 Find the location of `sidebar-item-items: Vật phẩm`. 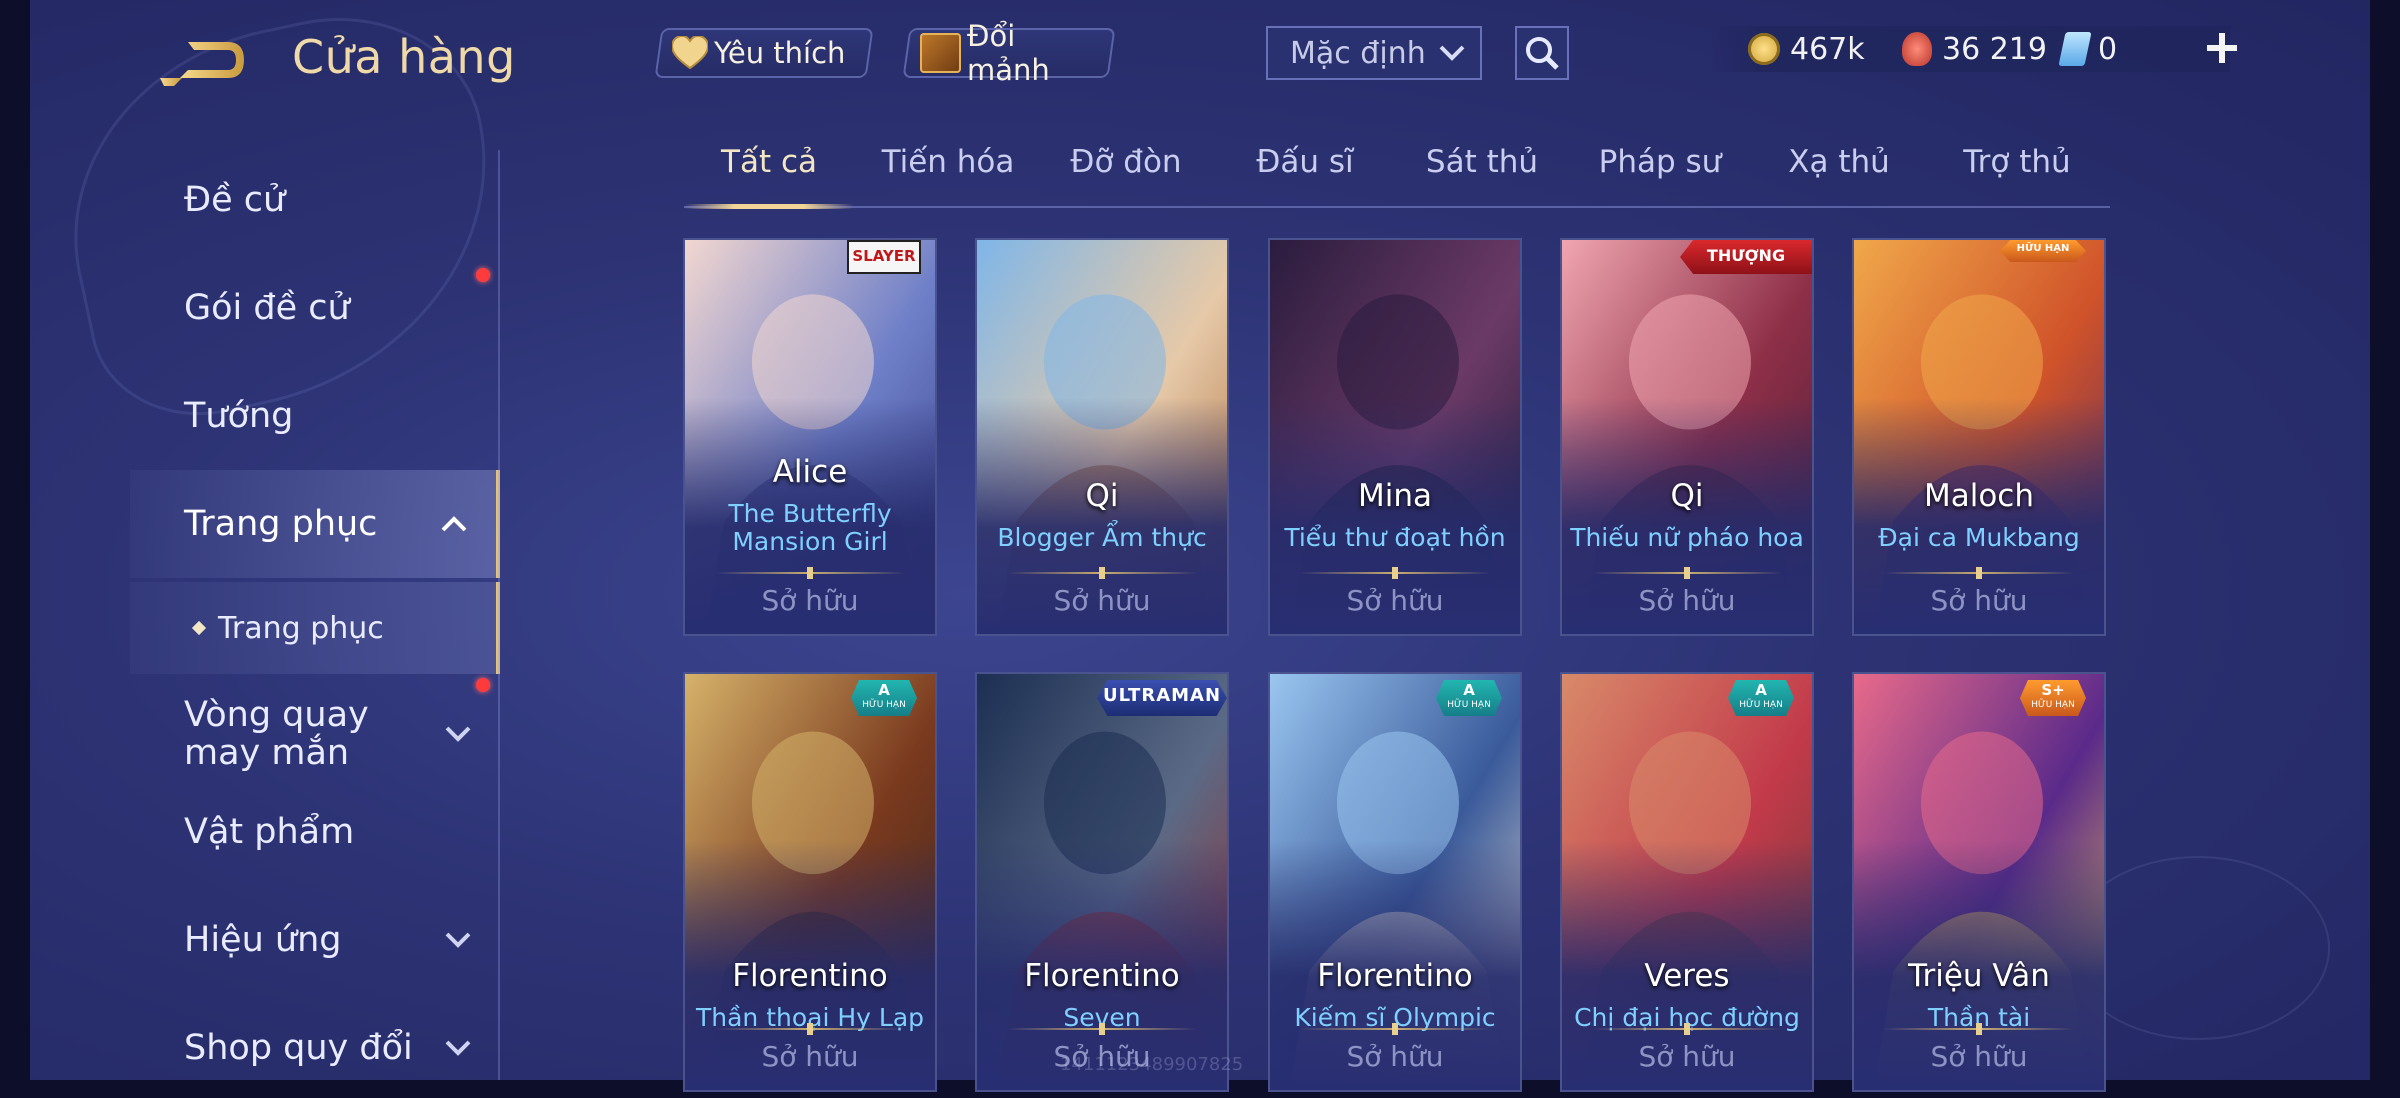

sidebar-item-items: Vật phẩm is located at coordinates (315, 832).